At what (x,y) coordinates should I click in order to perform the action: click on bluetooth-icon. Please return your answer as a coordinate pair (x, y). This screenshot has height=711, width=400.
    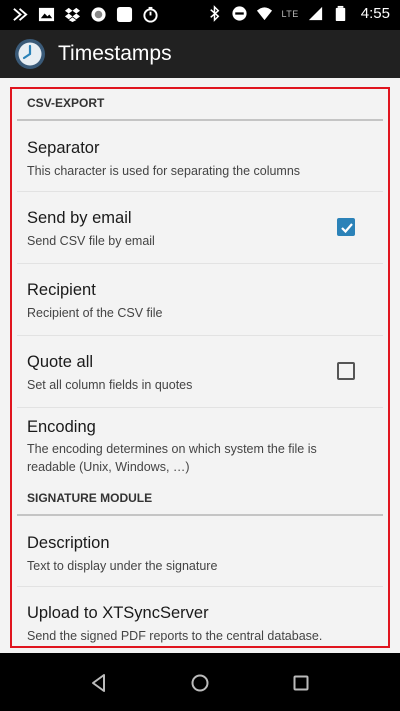
    Looking at the image, I should click on (215, 13).